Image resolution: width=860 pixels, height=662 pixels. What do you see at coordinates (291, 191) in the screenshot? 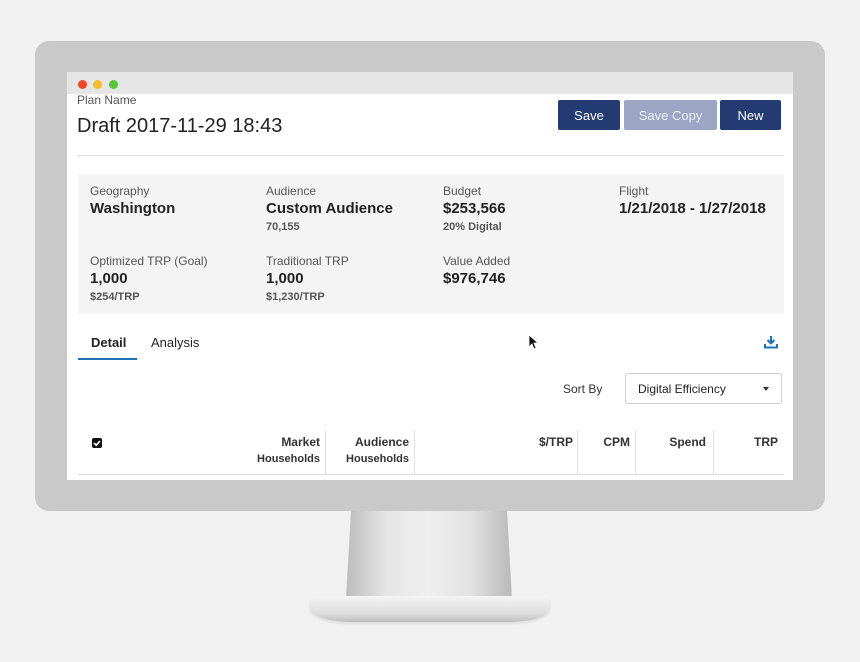
I see `audience-label: Audience` at bounding box center [291, 191].